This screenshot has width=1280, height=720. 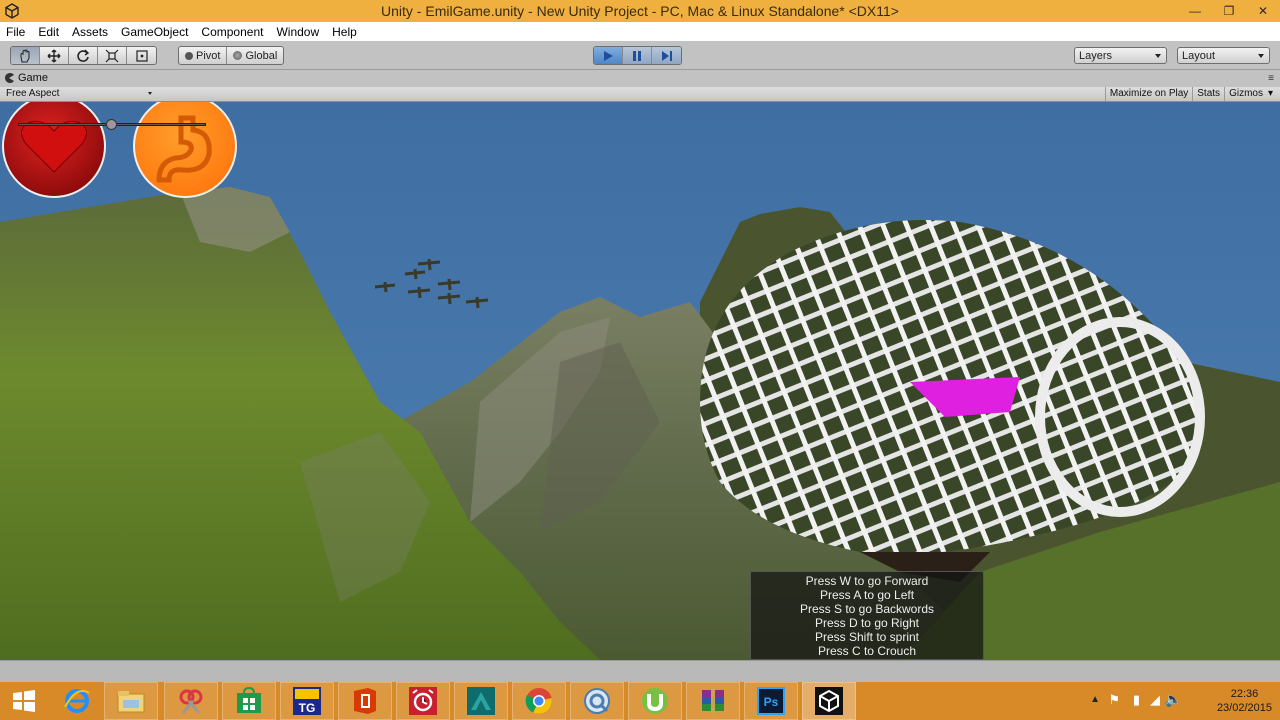 I want to click on menu-help: Help, so click(x=344, y=32).